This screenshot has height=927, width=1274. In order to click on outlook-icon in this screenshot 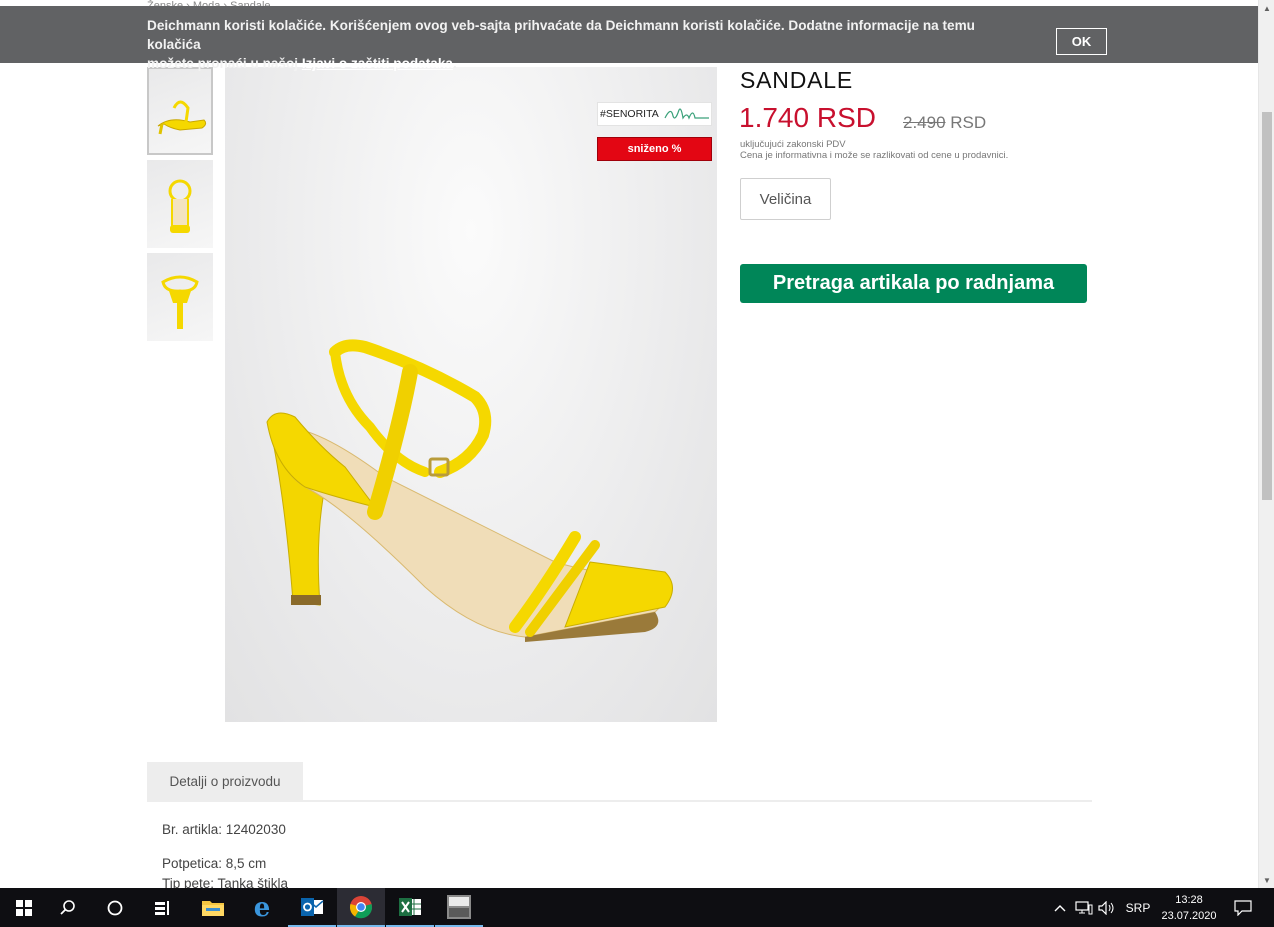, I will do `click(312, 907)`.